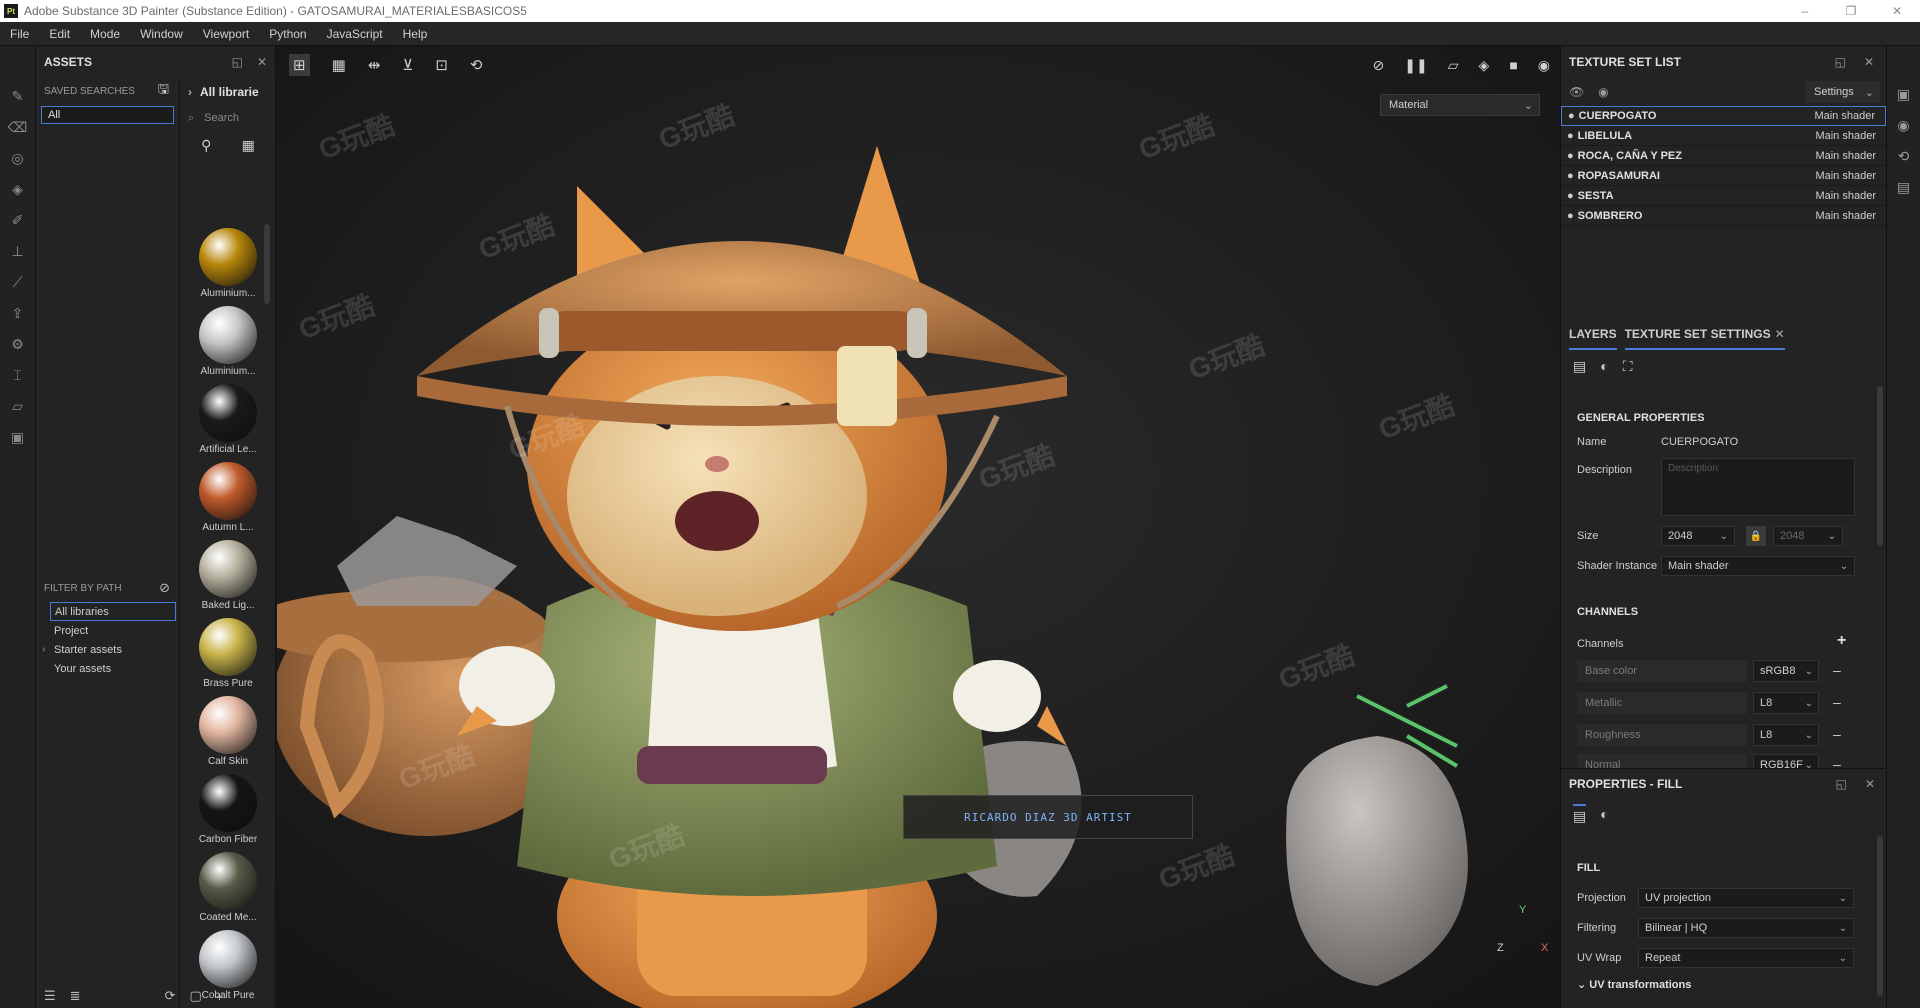 The image size is (1920, 1008). I want to click on shader-instance-select: Main shader ⌄, so click(1758, 566).